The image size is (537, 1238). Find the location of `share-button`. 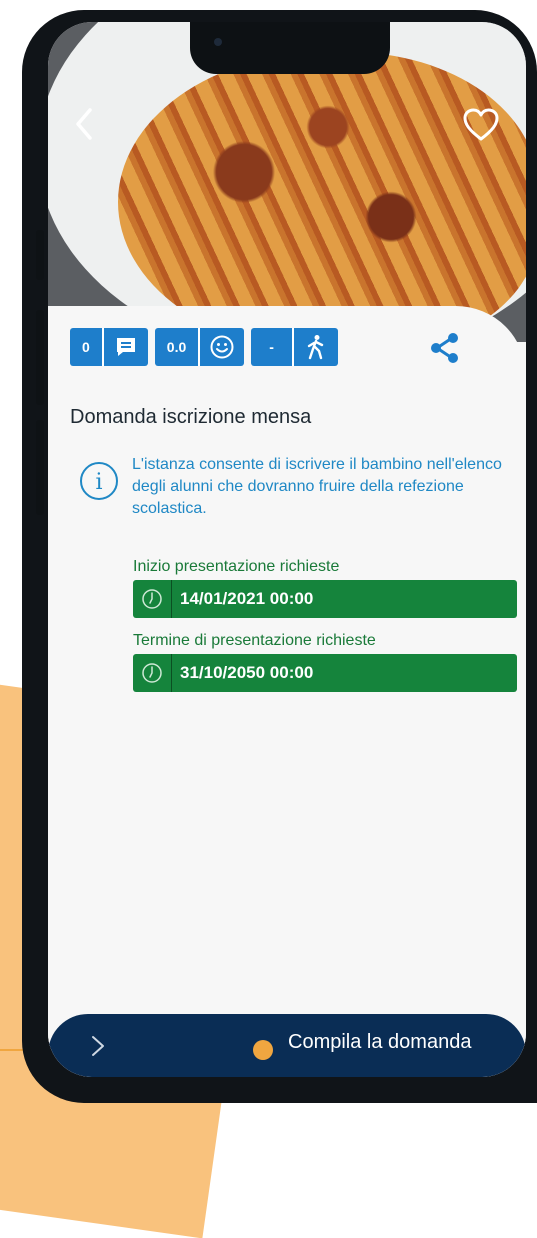

share-button is located at coordinates (445, 348).